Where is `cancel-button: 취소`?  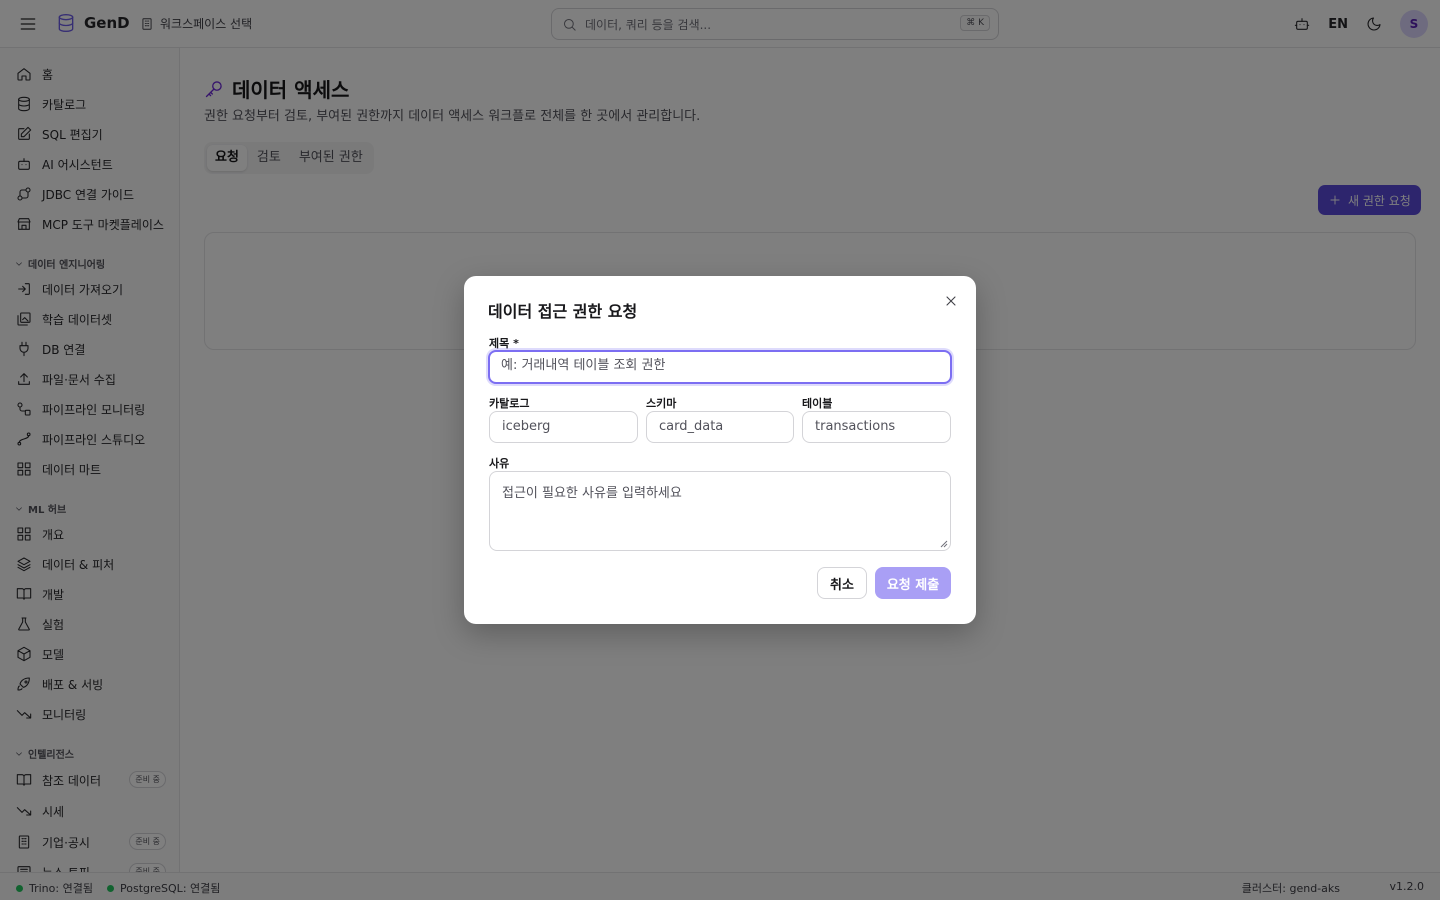 cancel-button: 취소 is located at coordinates (842, 583).